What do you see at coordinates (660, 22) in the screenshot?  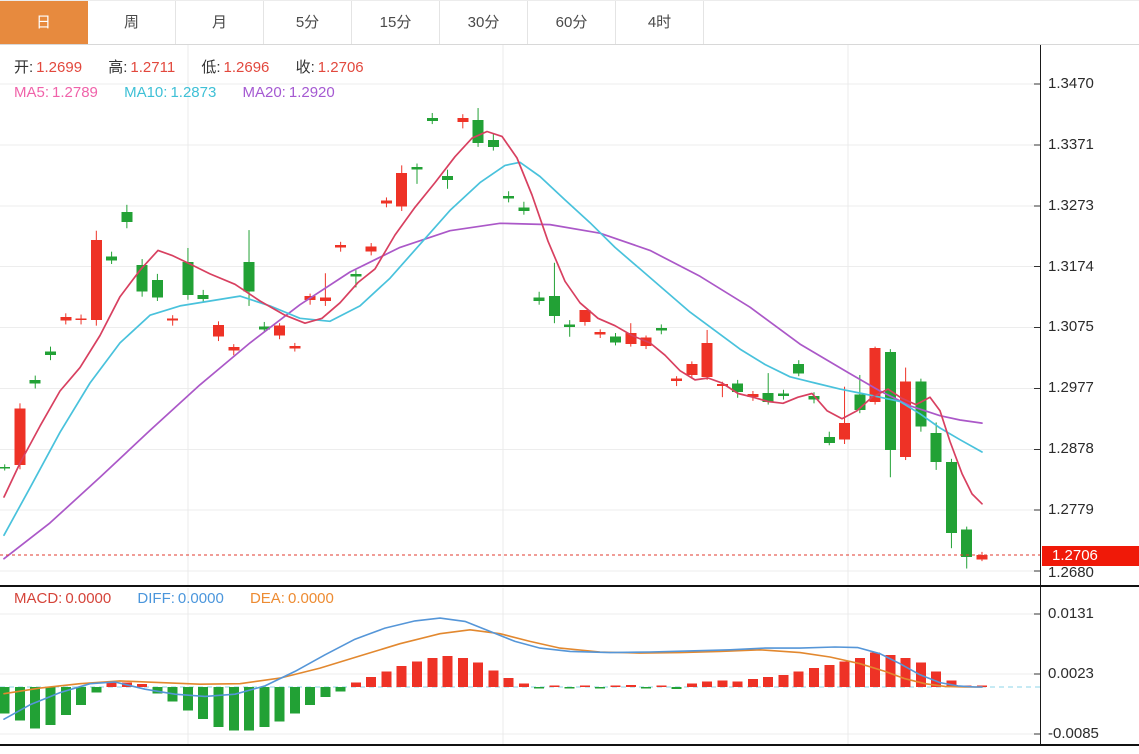 I see `tab-4hour: 4时` at bounding box center [660, 22].